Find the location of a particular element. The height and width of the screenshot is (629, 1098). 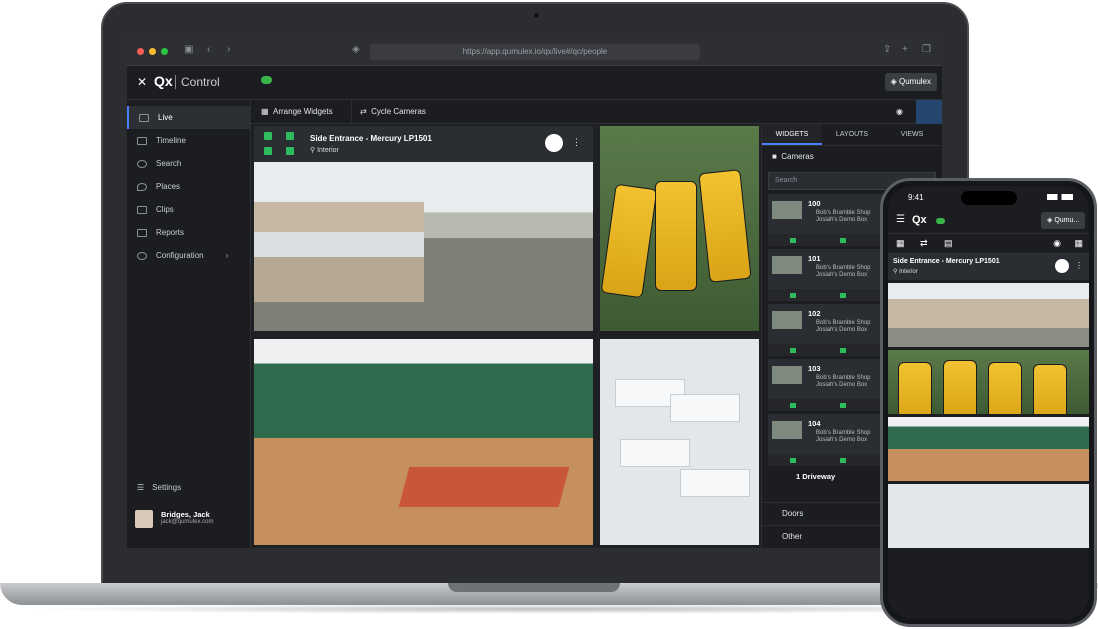

tab-layouts: LAYOUTS is located at coordinates (852, 134).